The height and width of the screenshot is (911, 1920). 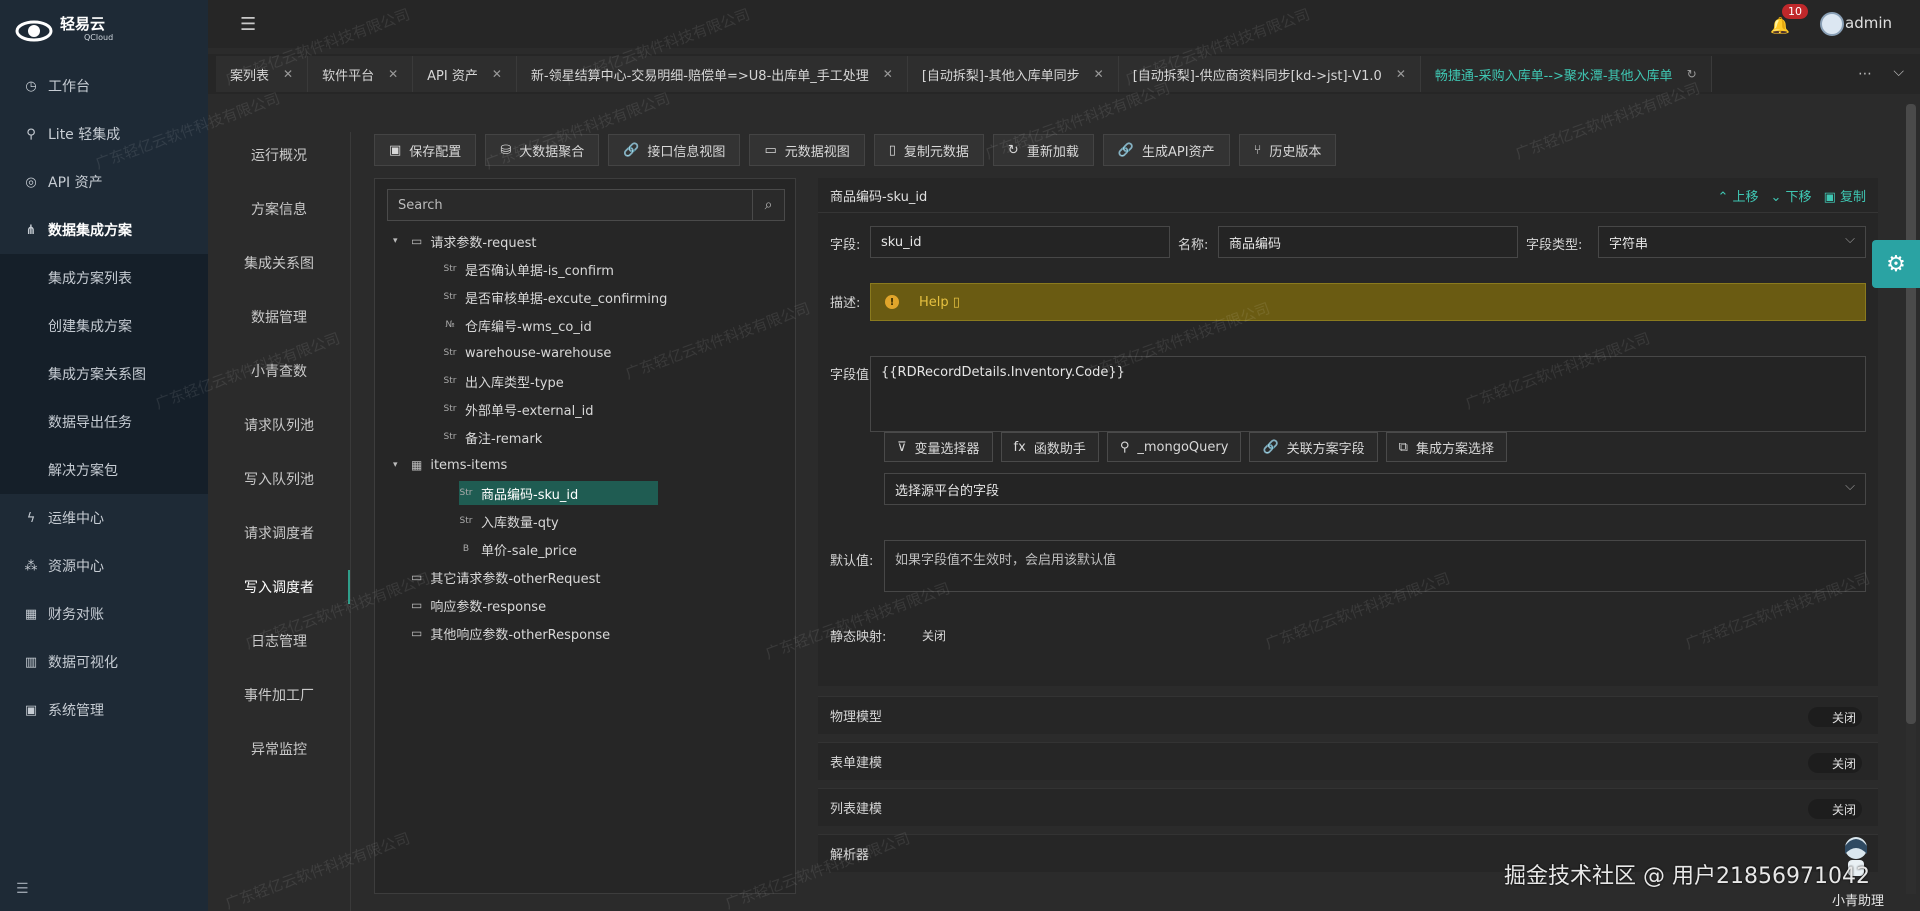 I want to click on nav-item-2: ◎ API 资产, so click(x=104, y=182).